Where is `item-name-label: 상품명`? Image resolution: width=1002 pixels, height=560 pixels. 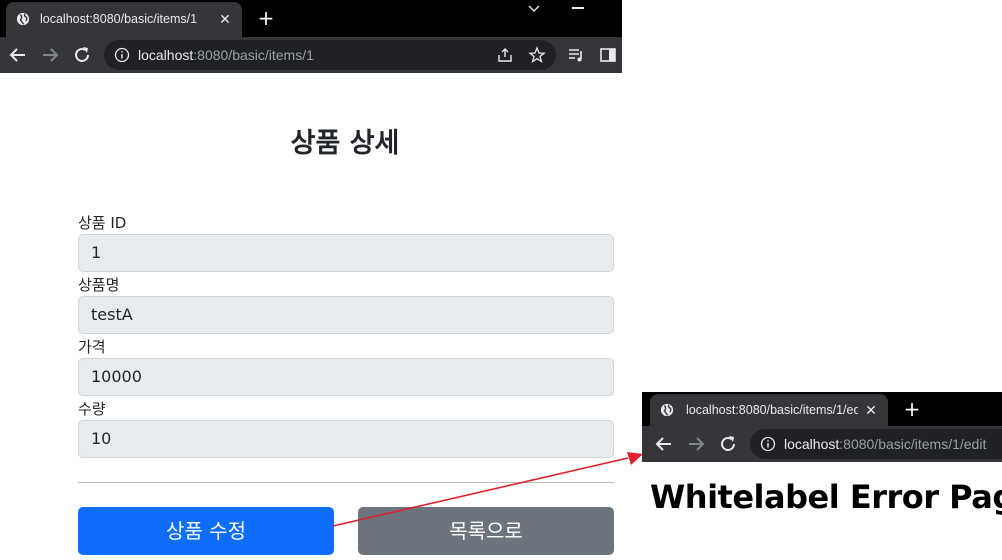
item-name-label: 상품명 is located at coordinates (99, 285).